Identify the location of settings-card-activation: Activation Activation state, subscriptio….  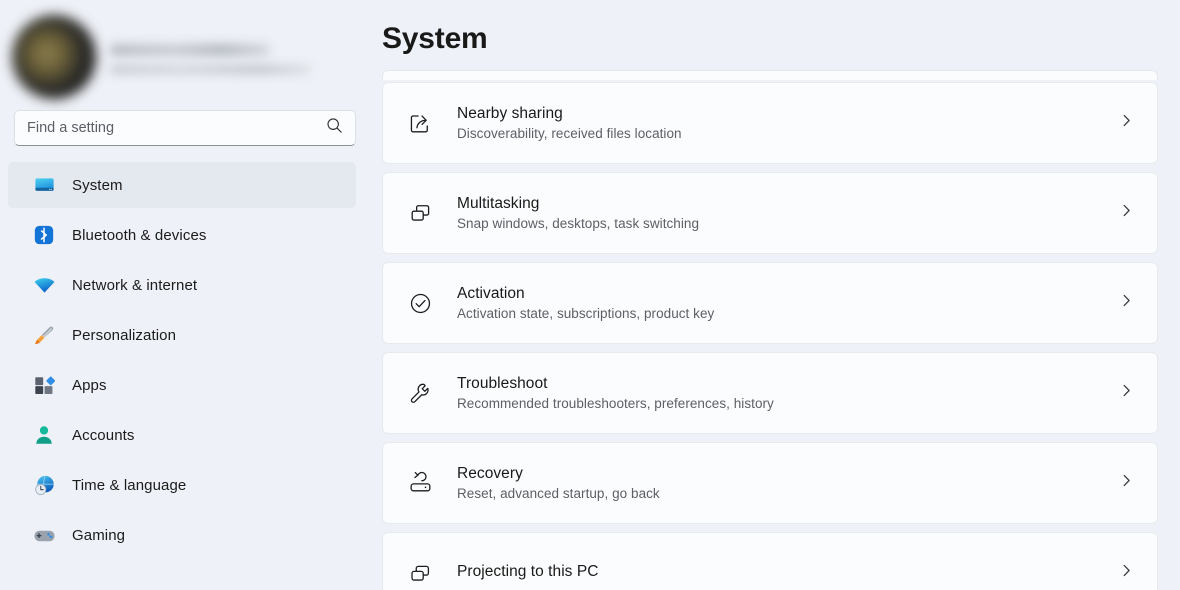
(770, 303).